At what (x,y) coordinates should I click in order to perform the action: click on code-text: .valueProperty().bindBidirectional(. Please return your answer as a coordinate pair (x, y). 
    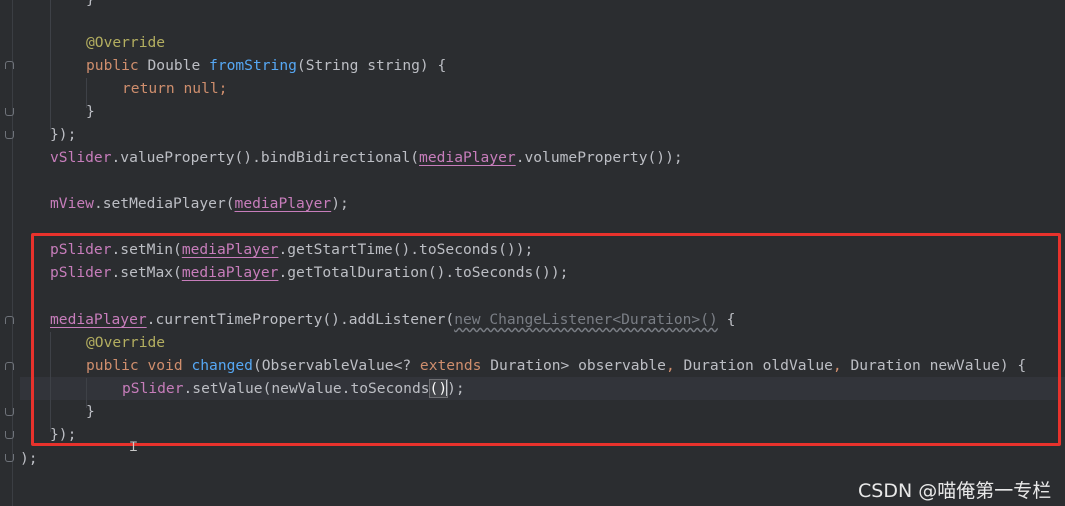
    Looking at the image, I should click on (265, 157).